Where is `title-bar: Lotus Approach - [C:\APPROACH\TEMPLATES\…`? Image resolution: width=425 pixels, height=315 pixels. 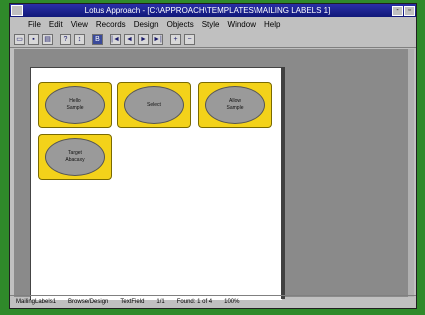
title-bar: Lotus Approach - [C:\APPROACH\TEMPLATES\… is located at coordinates (213, 10).